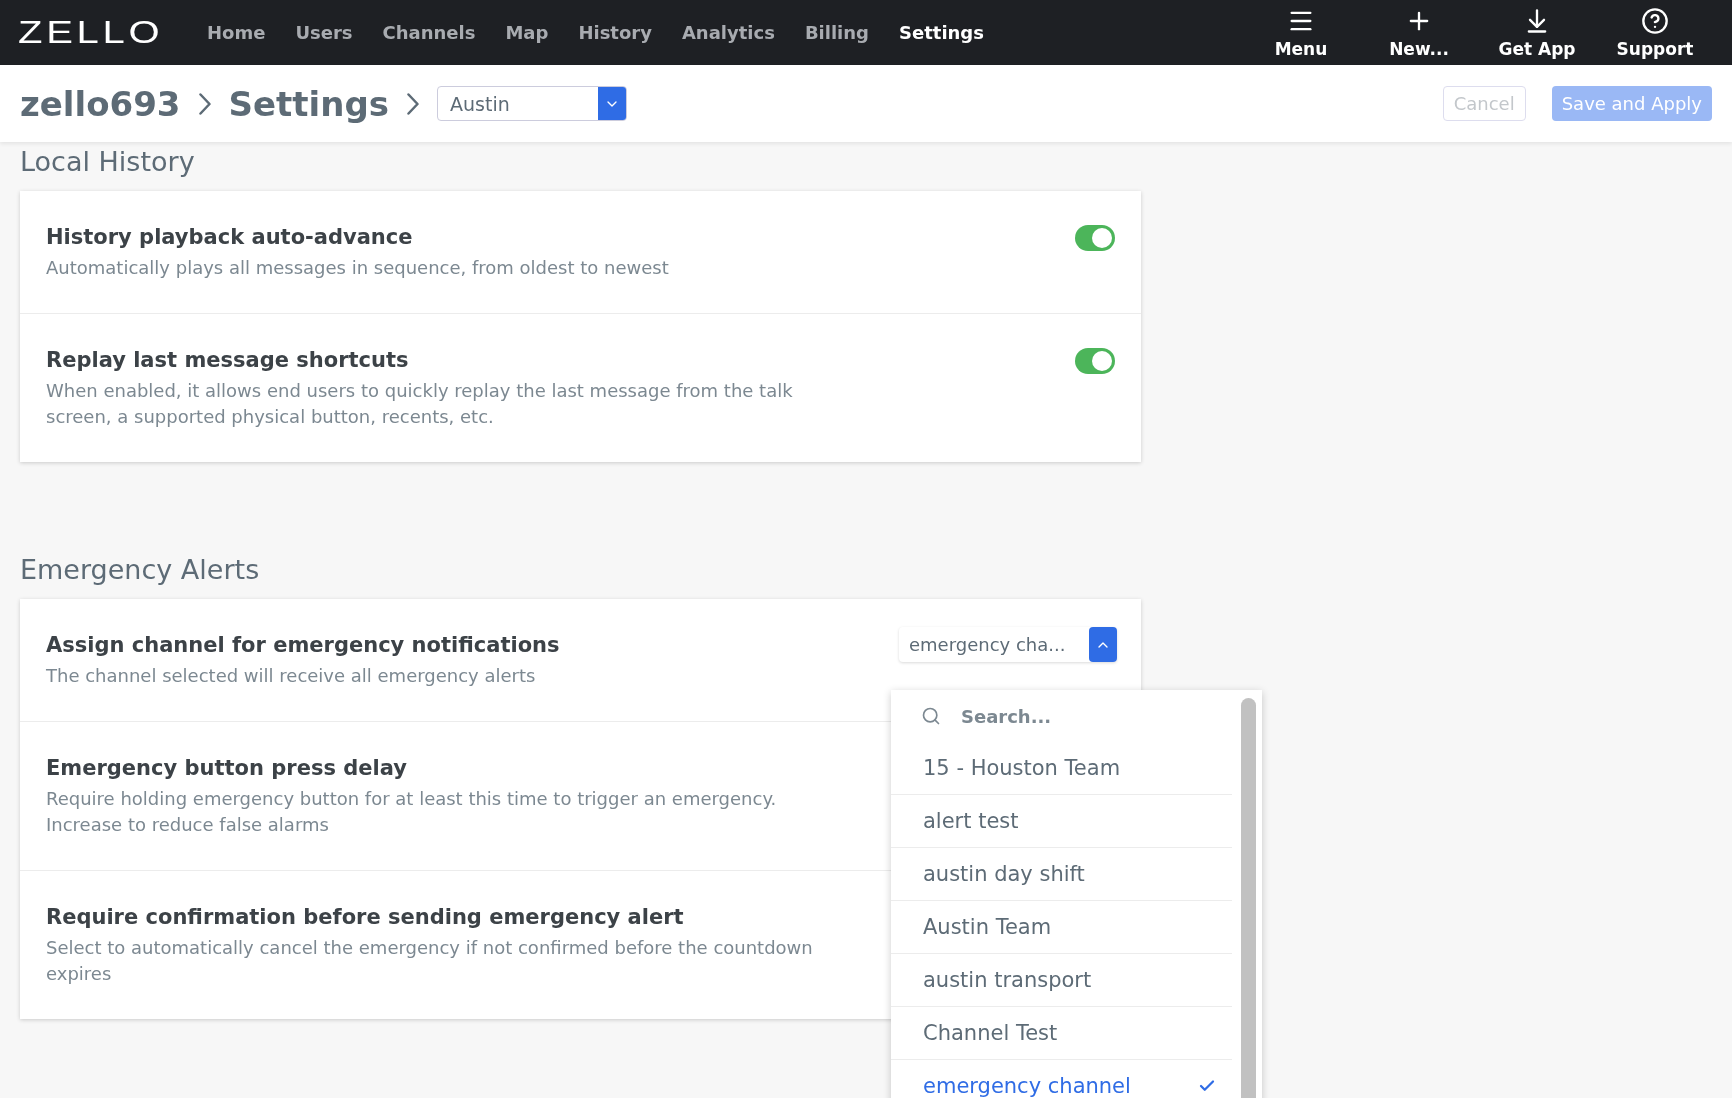 The image size is (1732, 1098). Describe the element at coordinates (108, 161) in the screenshot. I see `section-title: Local History` at that location.